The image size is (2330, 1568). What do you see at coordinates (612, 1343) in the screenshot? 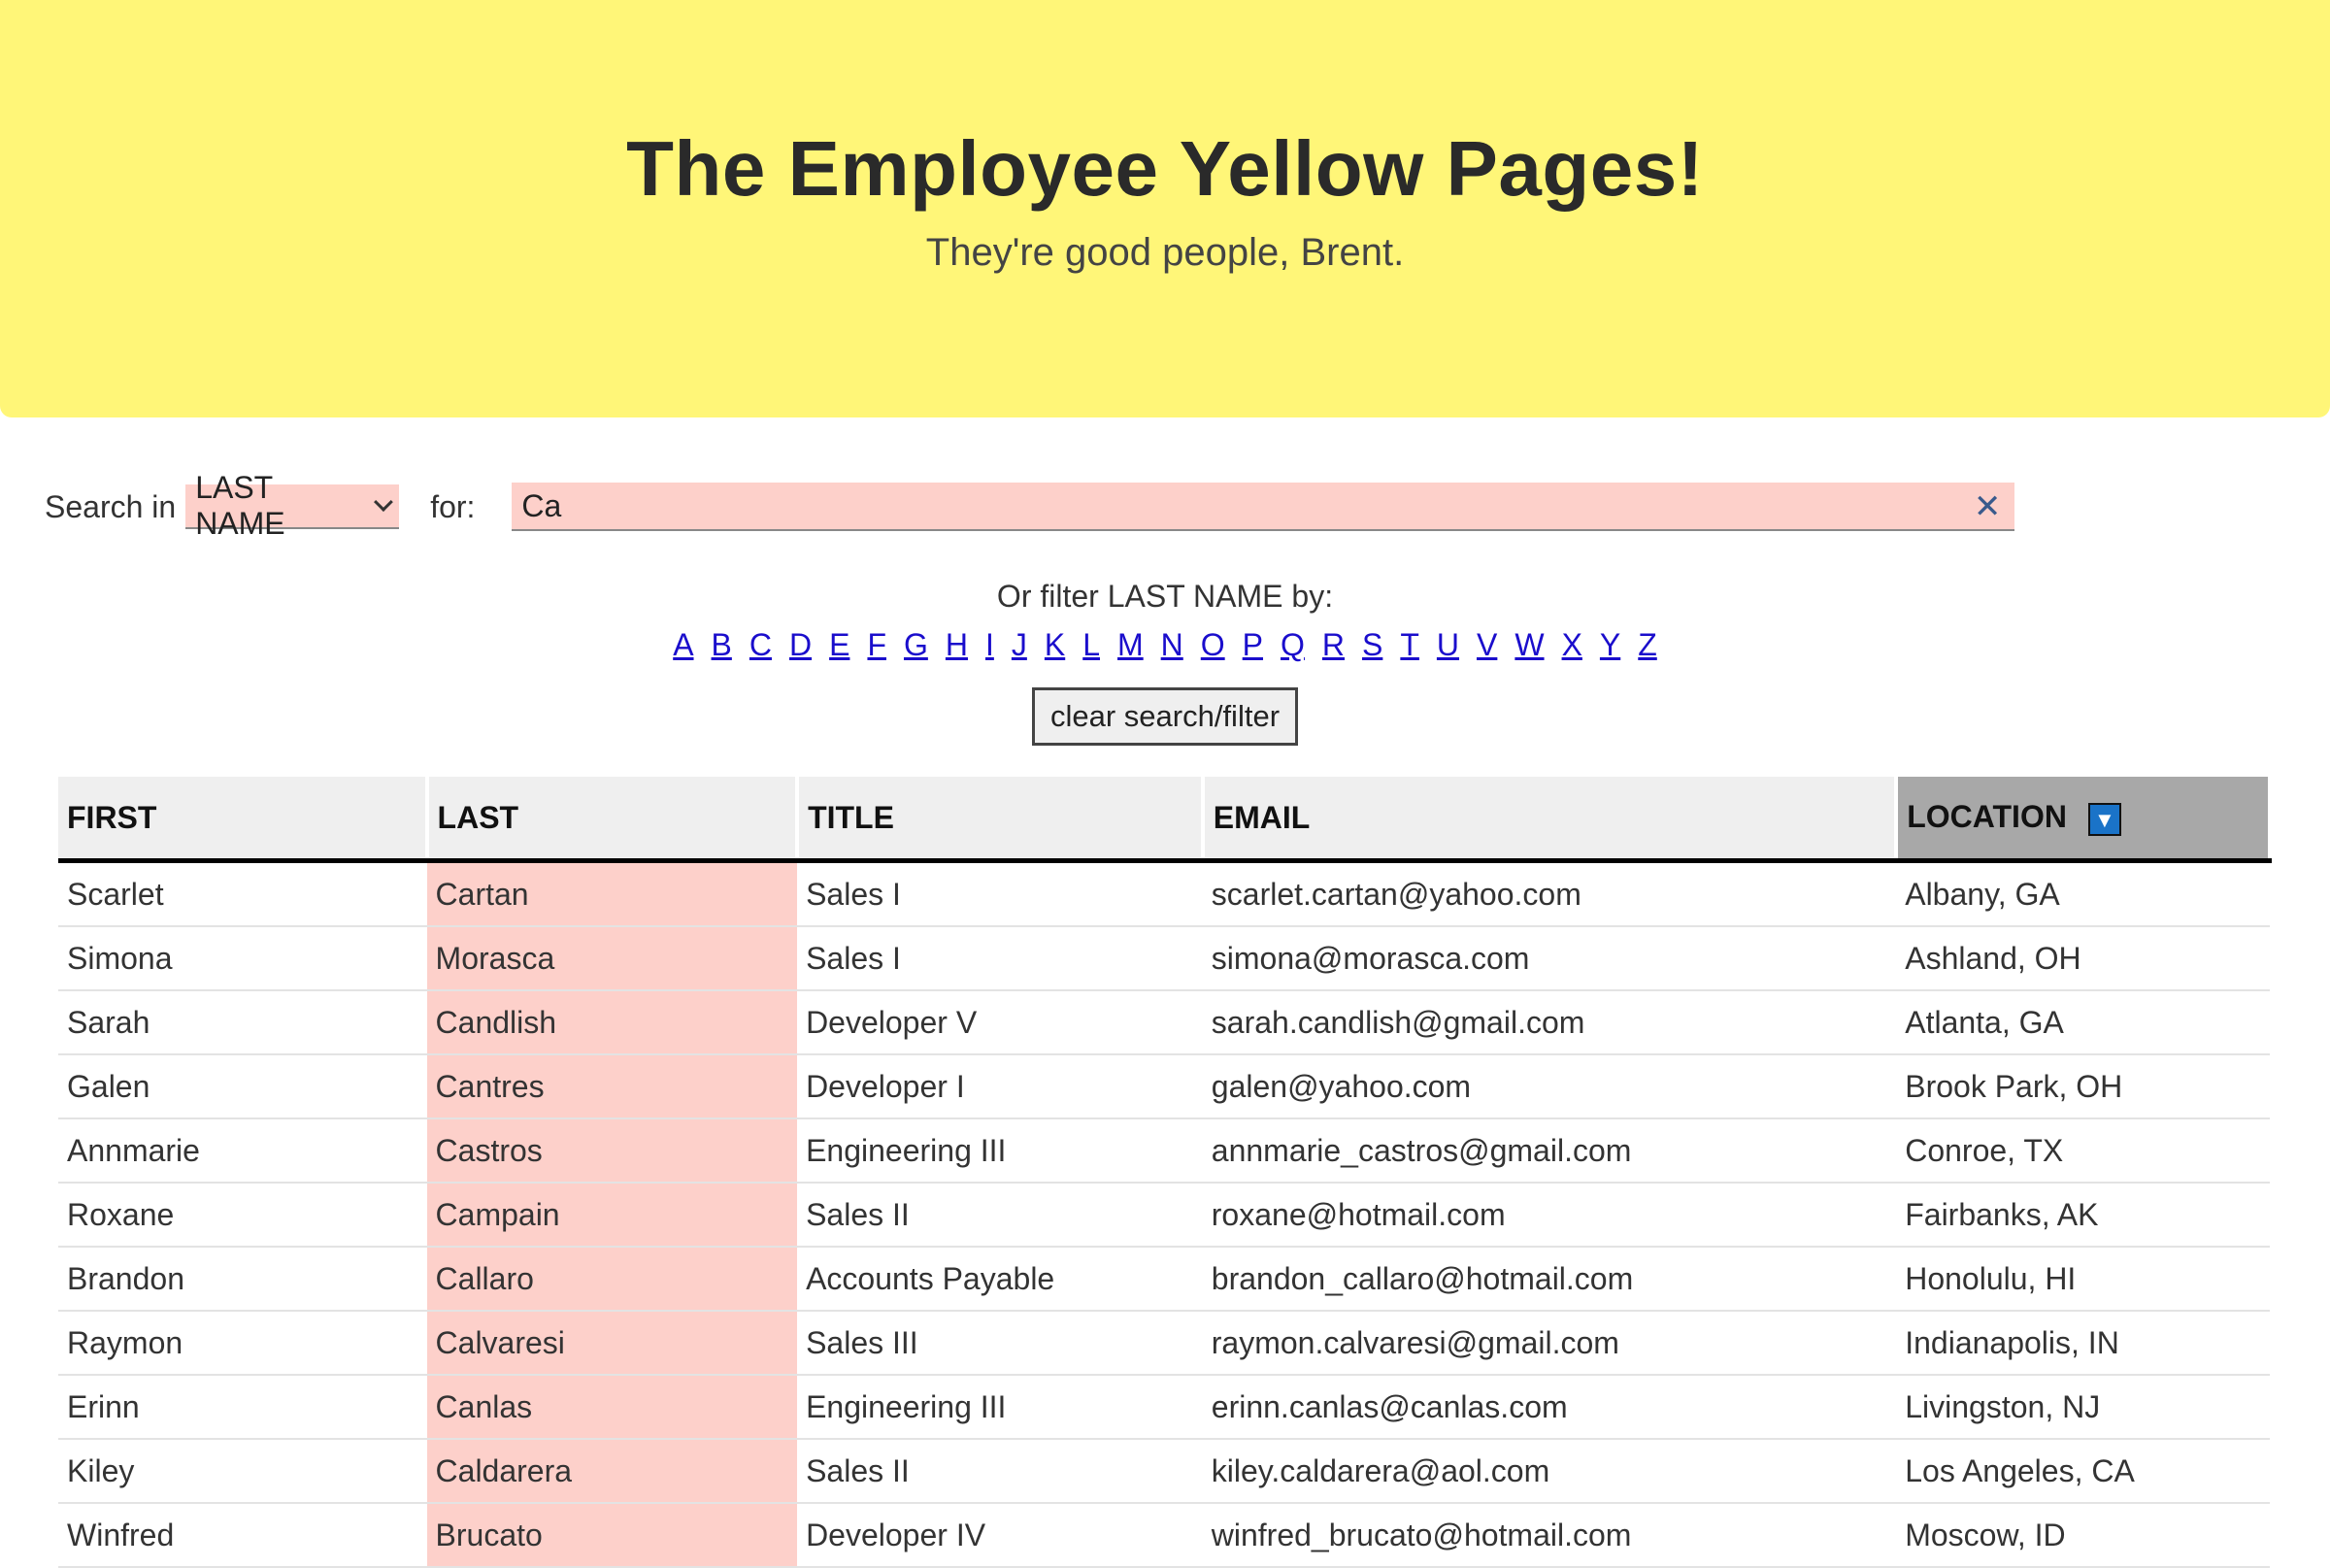
I see `cell-last: Calvaresi` at bounding box center [612, 1343].